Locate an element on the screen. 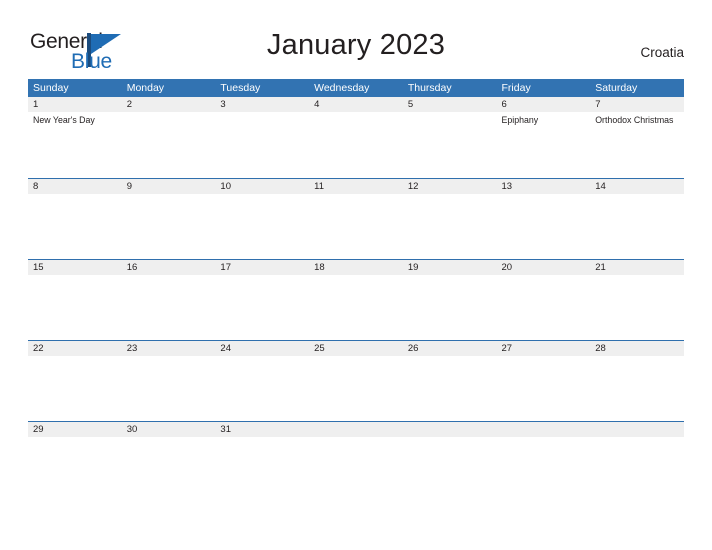 This screenshot has width=712, height=550. calendar-date-number: 2 is located at coordinates (169, 104).